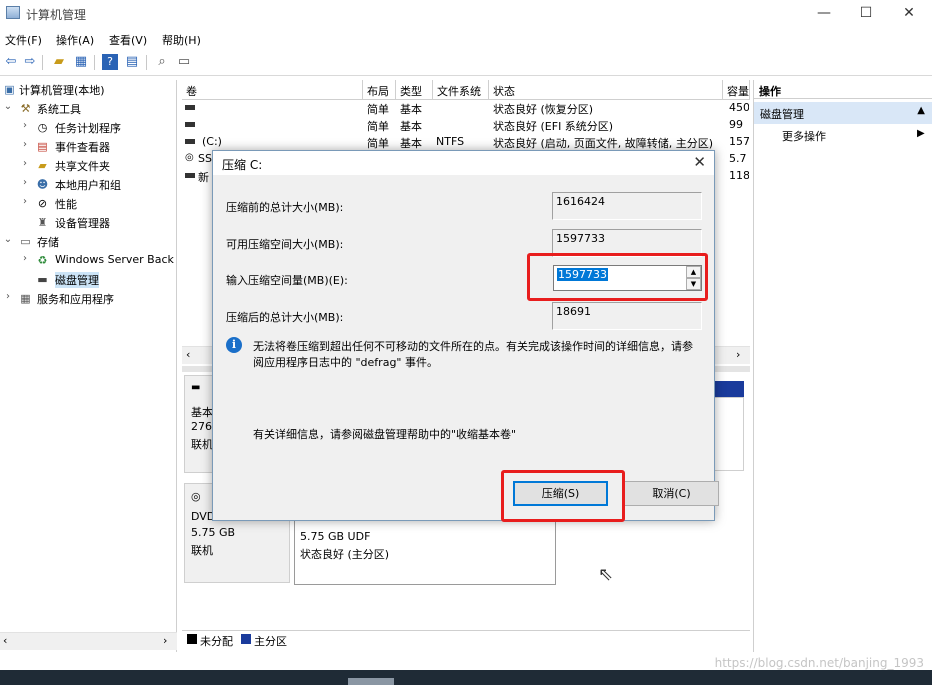  Describe the element at coordinates (184, 62) in the screenshot. I see `list-view-icon: ▭` at that location.